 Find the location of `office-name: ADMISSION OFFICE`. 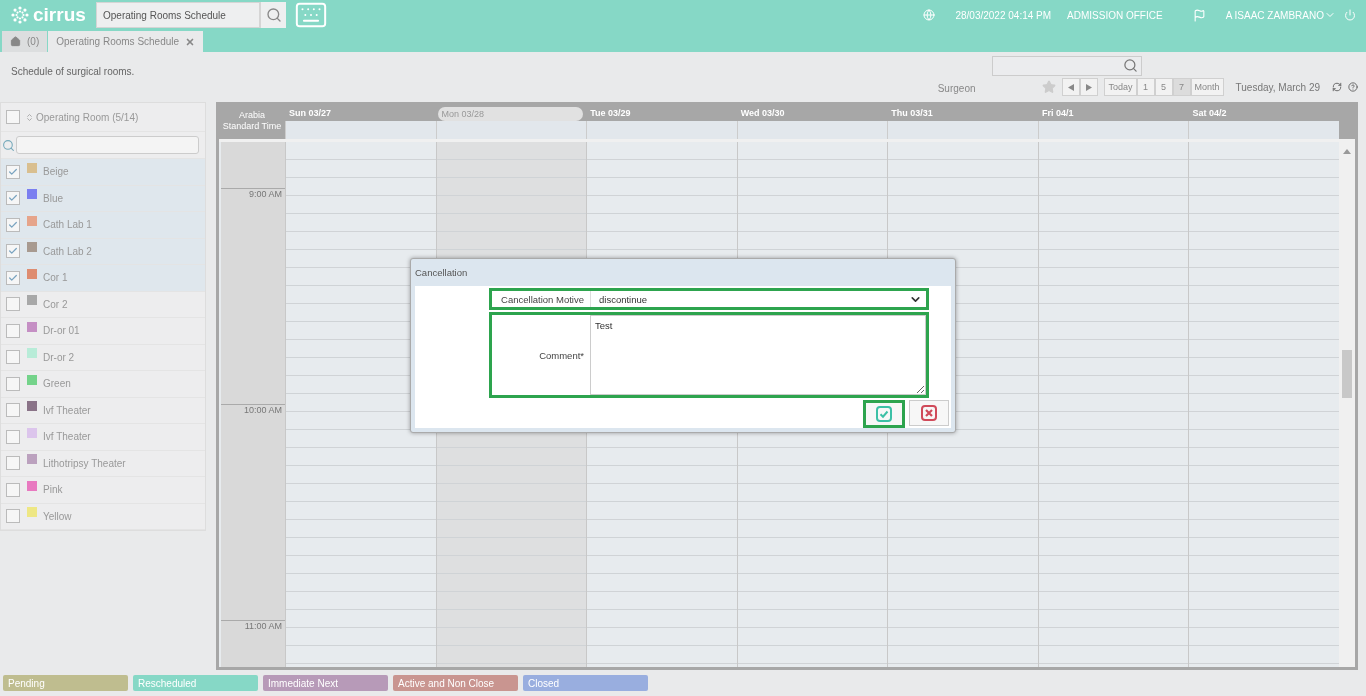

office-name: ADMISSION OFFICE is located at coordinates (1115, 15).